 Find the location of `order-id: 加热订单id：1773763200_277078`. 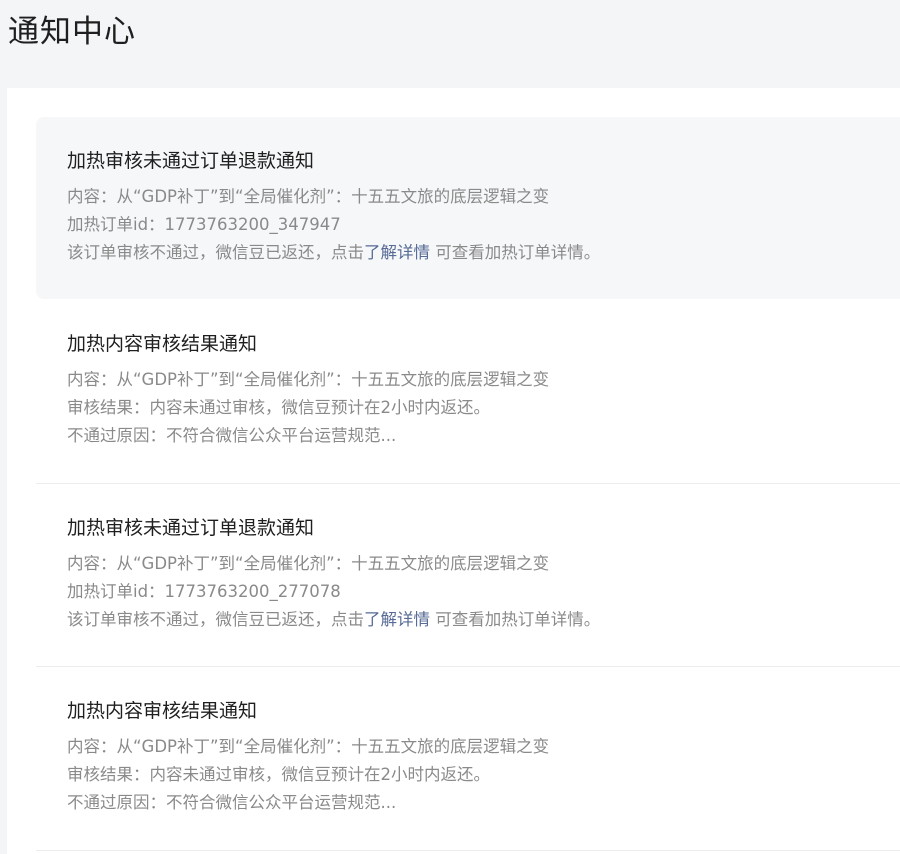

order-id: 加热订单id：1773763200_277078 is located at coordinates (204, 591).